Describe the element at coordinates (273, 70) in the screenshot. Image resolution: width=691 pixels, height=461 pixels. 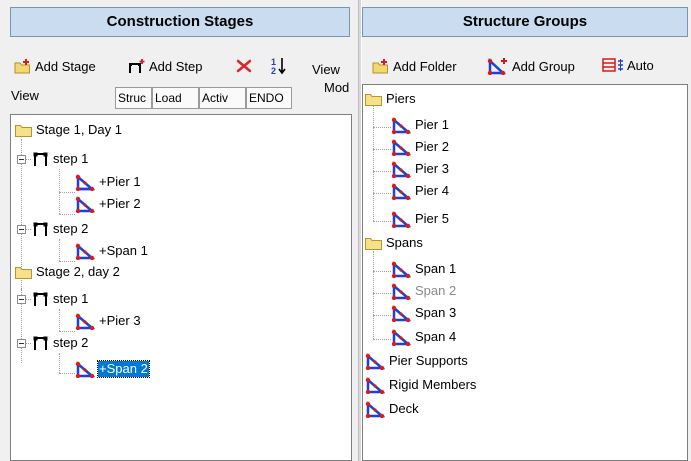
I see `svg-text: 2` at that location.